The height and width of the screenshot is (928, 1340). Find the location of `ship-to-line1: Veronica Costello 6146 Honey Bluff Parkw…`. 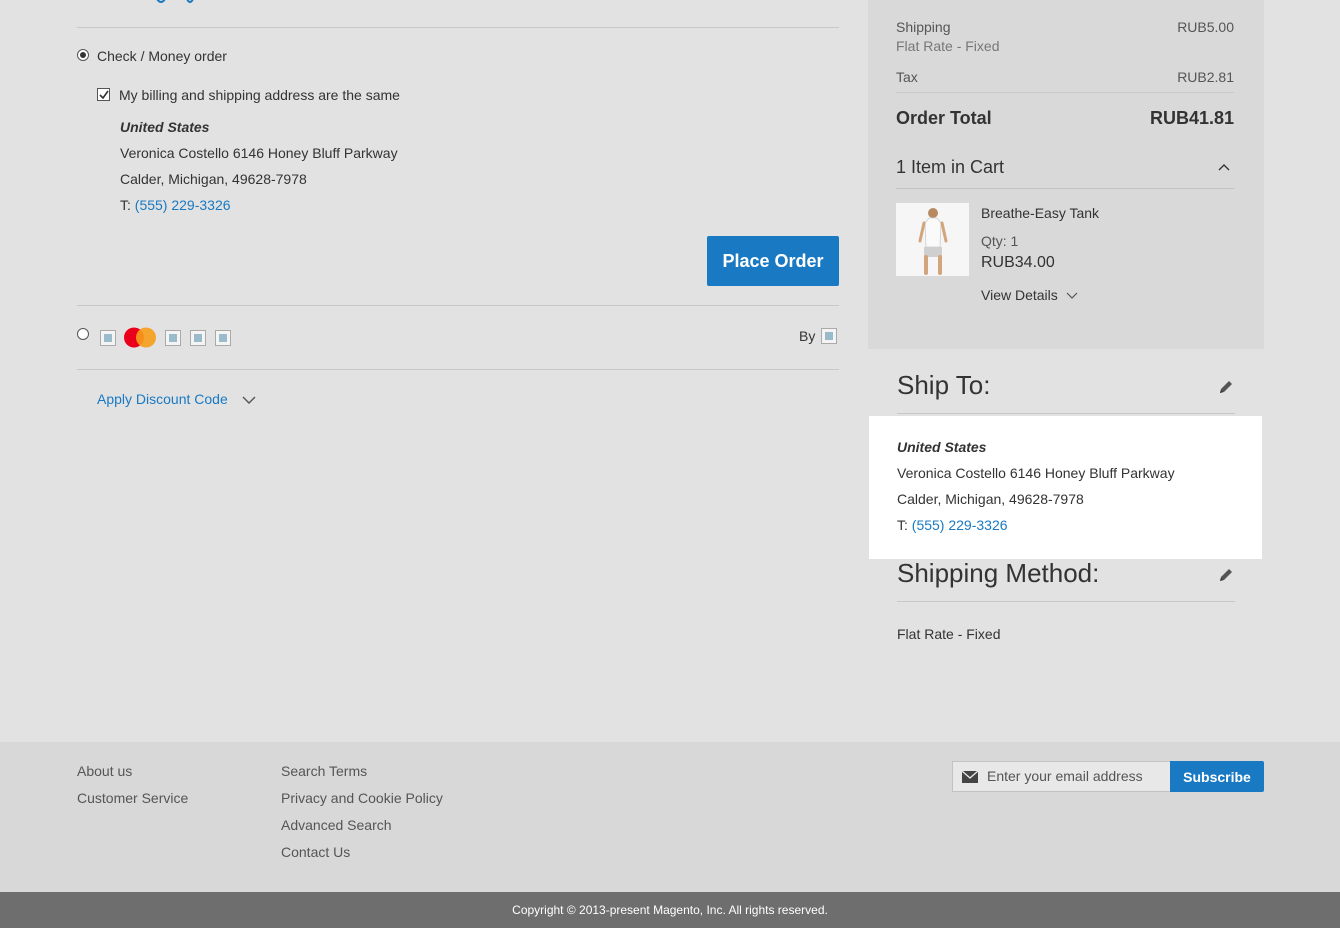

ship-to-line1: Veronica Costello 6146 Honey Bluff Parkw… is located at coordinates (1036, 473).